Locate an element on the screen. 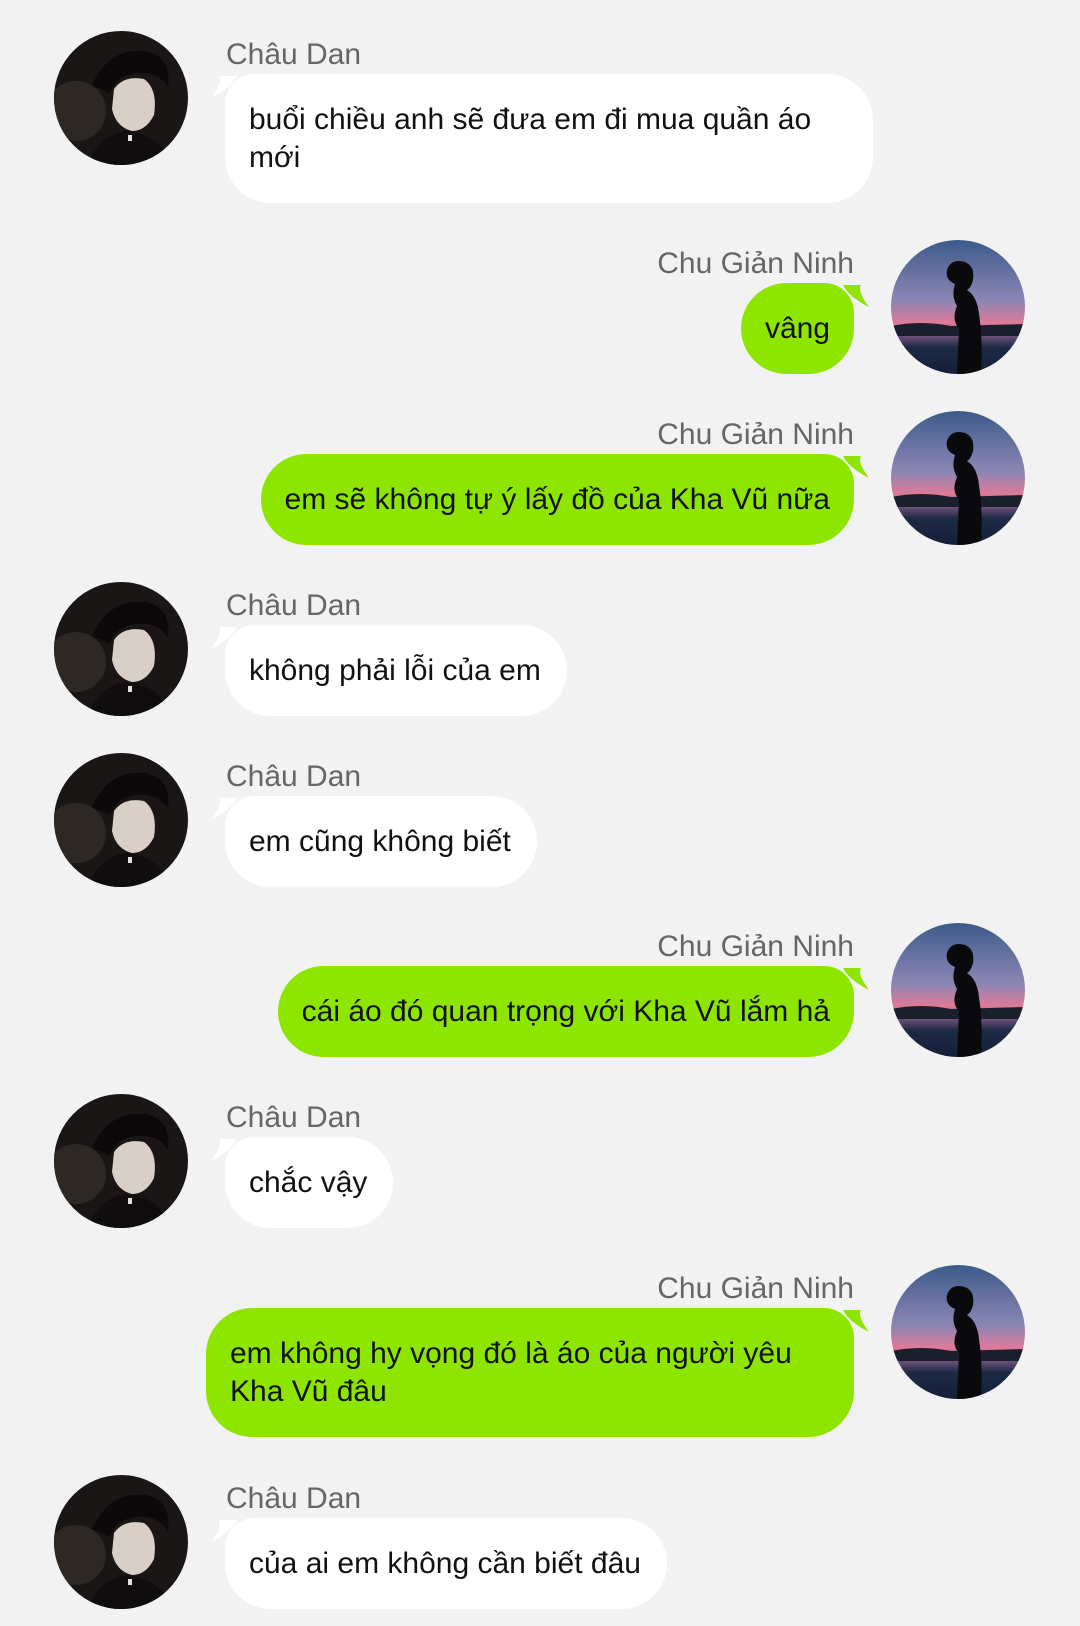 The height and width of the screenshot is (1626, 1080). message-text: em cũng không biết is located at coordinates (380, 841).